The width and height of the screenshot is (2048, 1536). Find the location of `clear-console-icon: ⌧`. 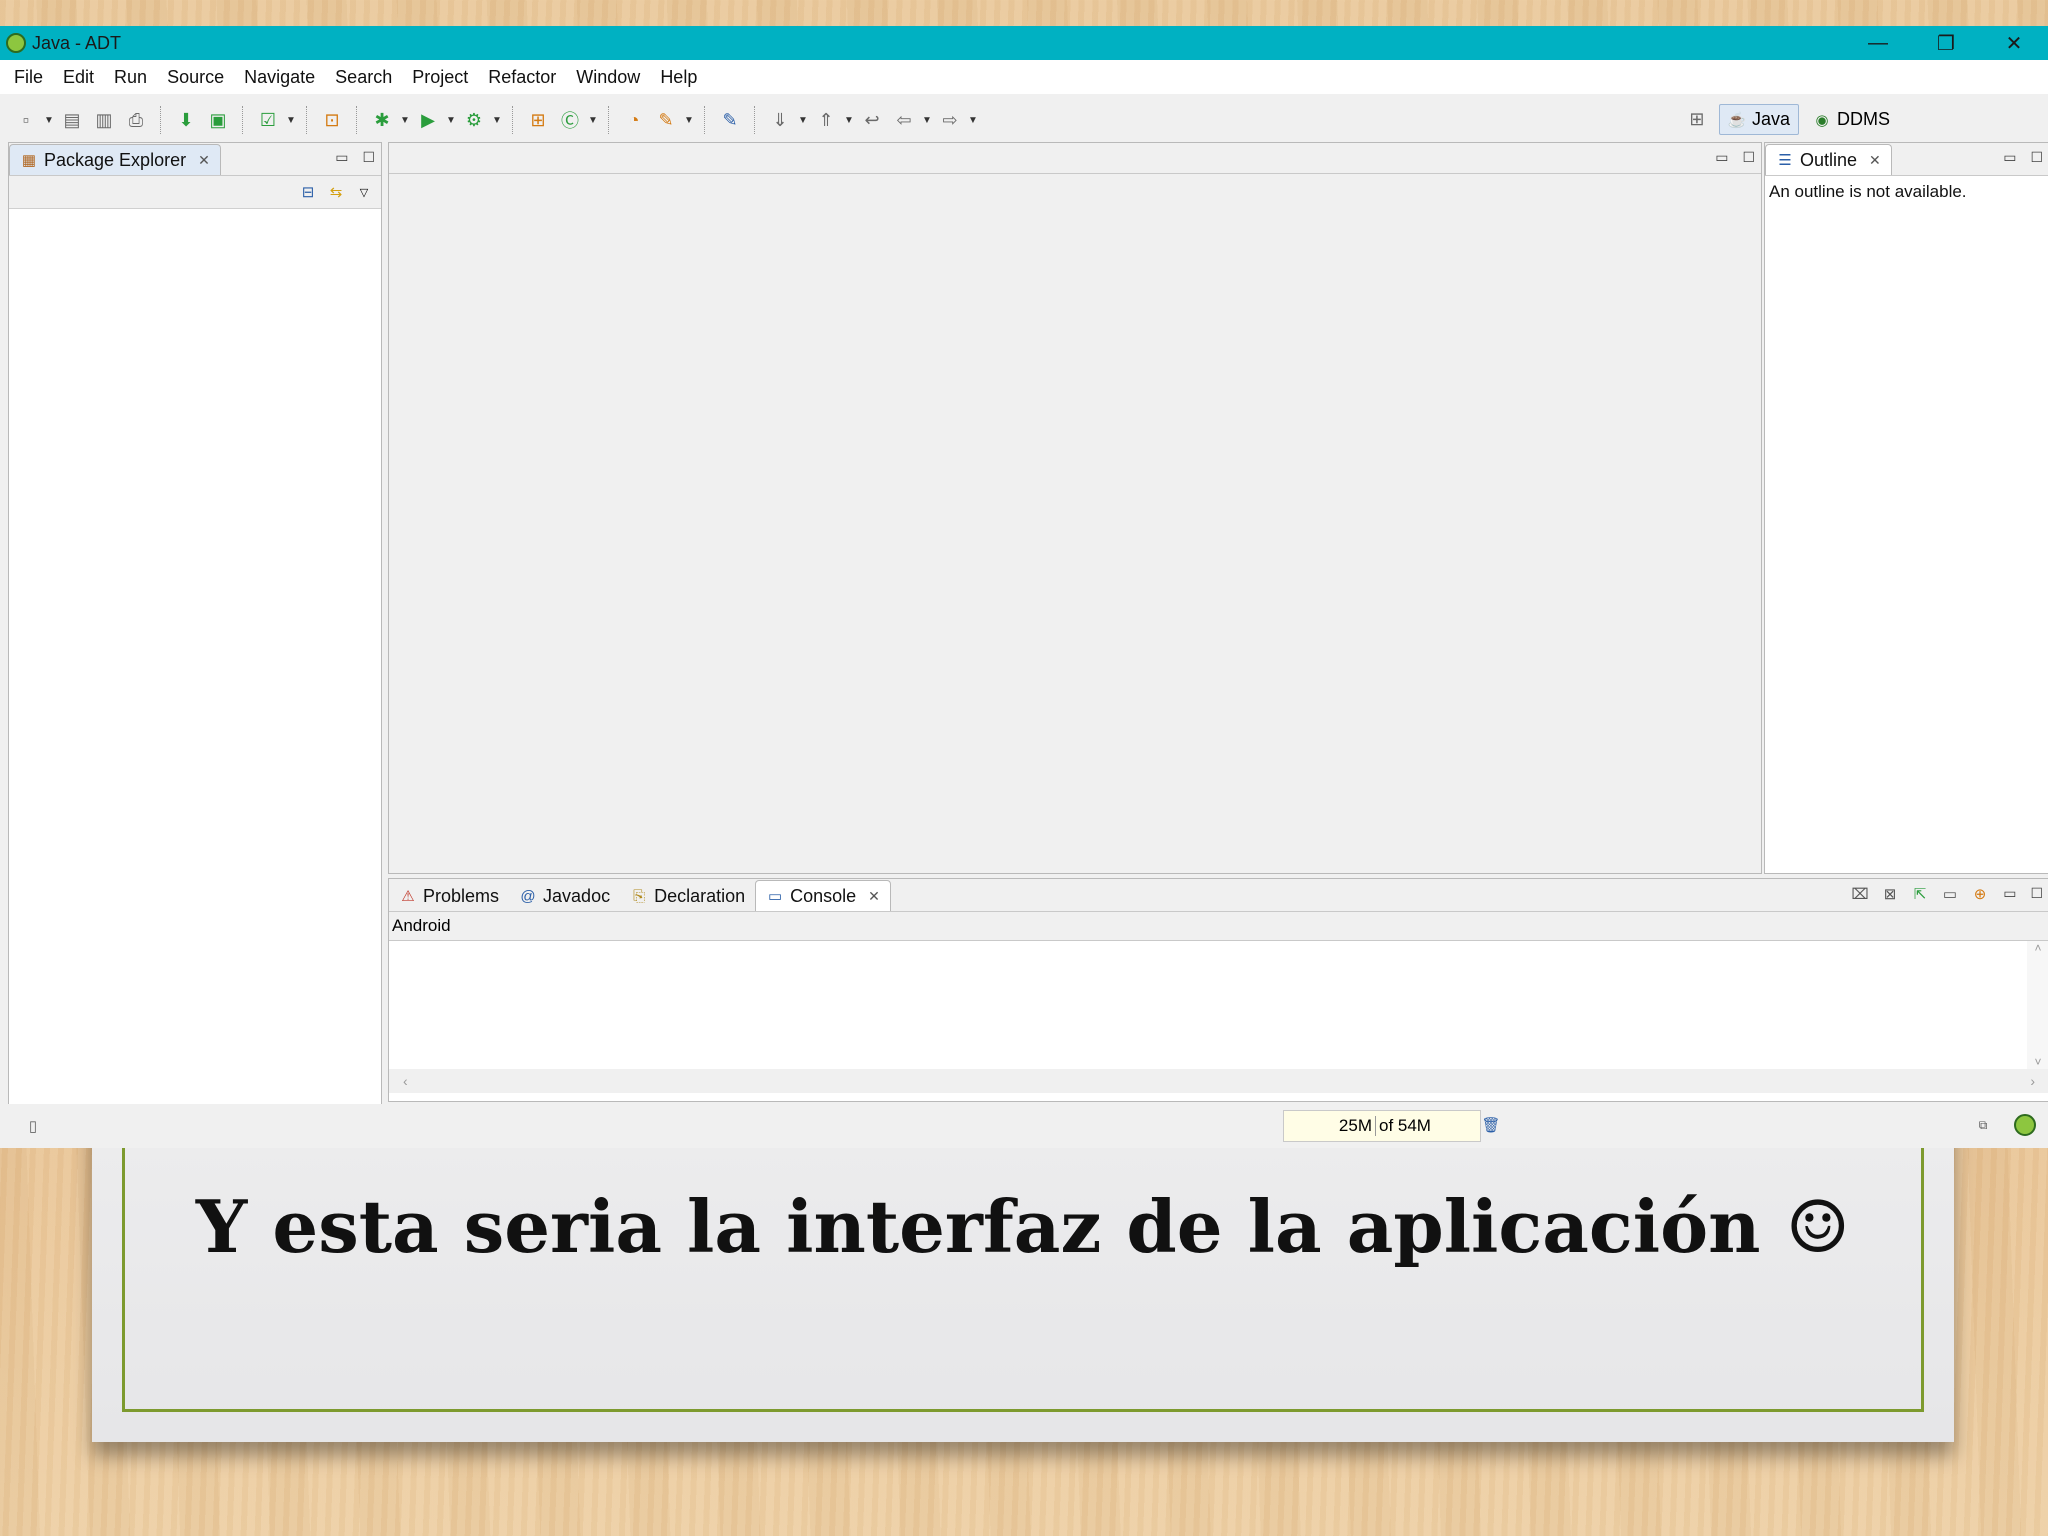

clear-console-icon: ⌧ is located at coordinates (1860, 894).